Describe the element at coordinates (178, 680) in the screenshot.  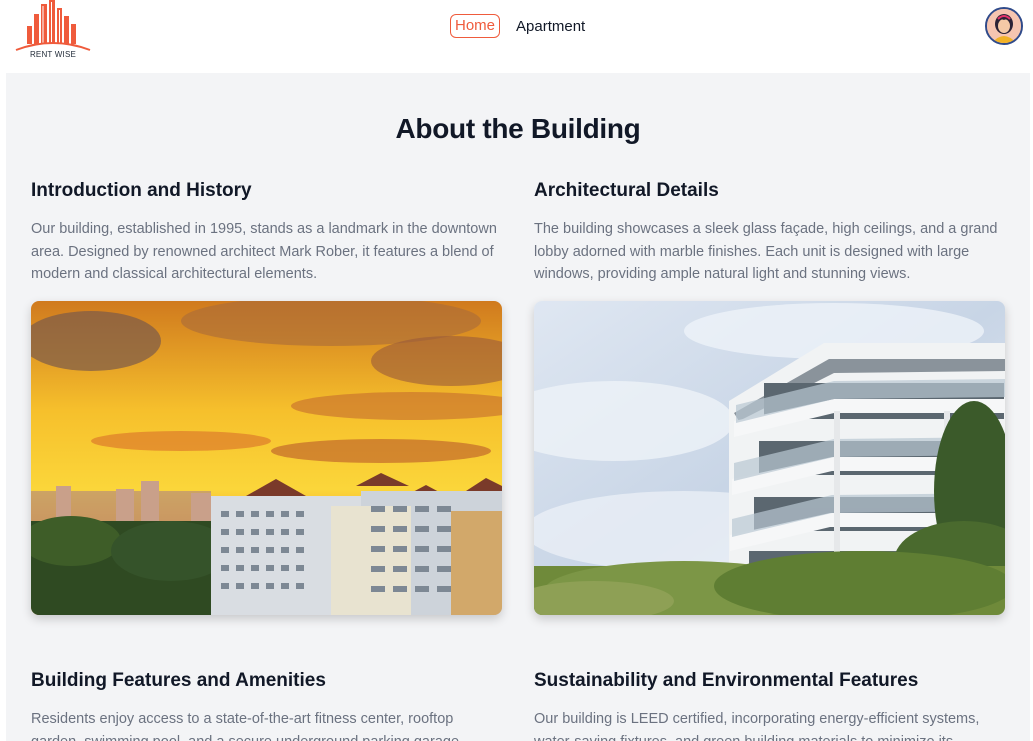
I see `section-heading: Building Features and Amenities` at that location.